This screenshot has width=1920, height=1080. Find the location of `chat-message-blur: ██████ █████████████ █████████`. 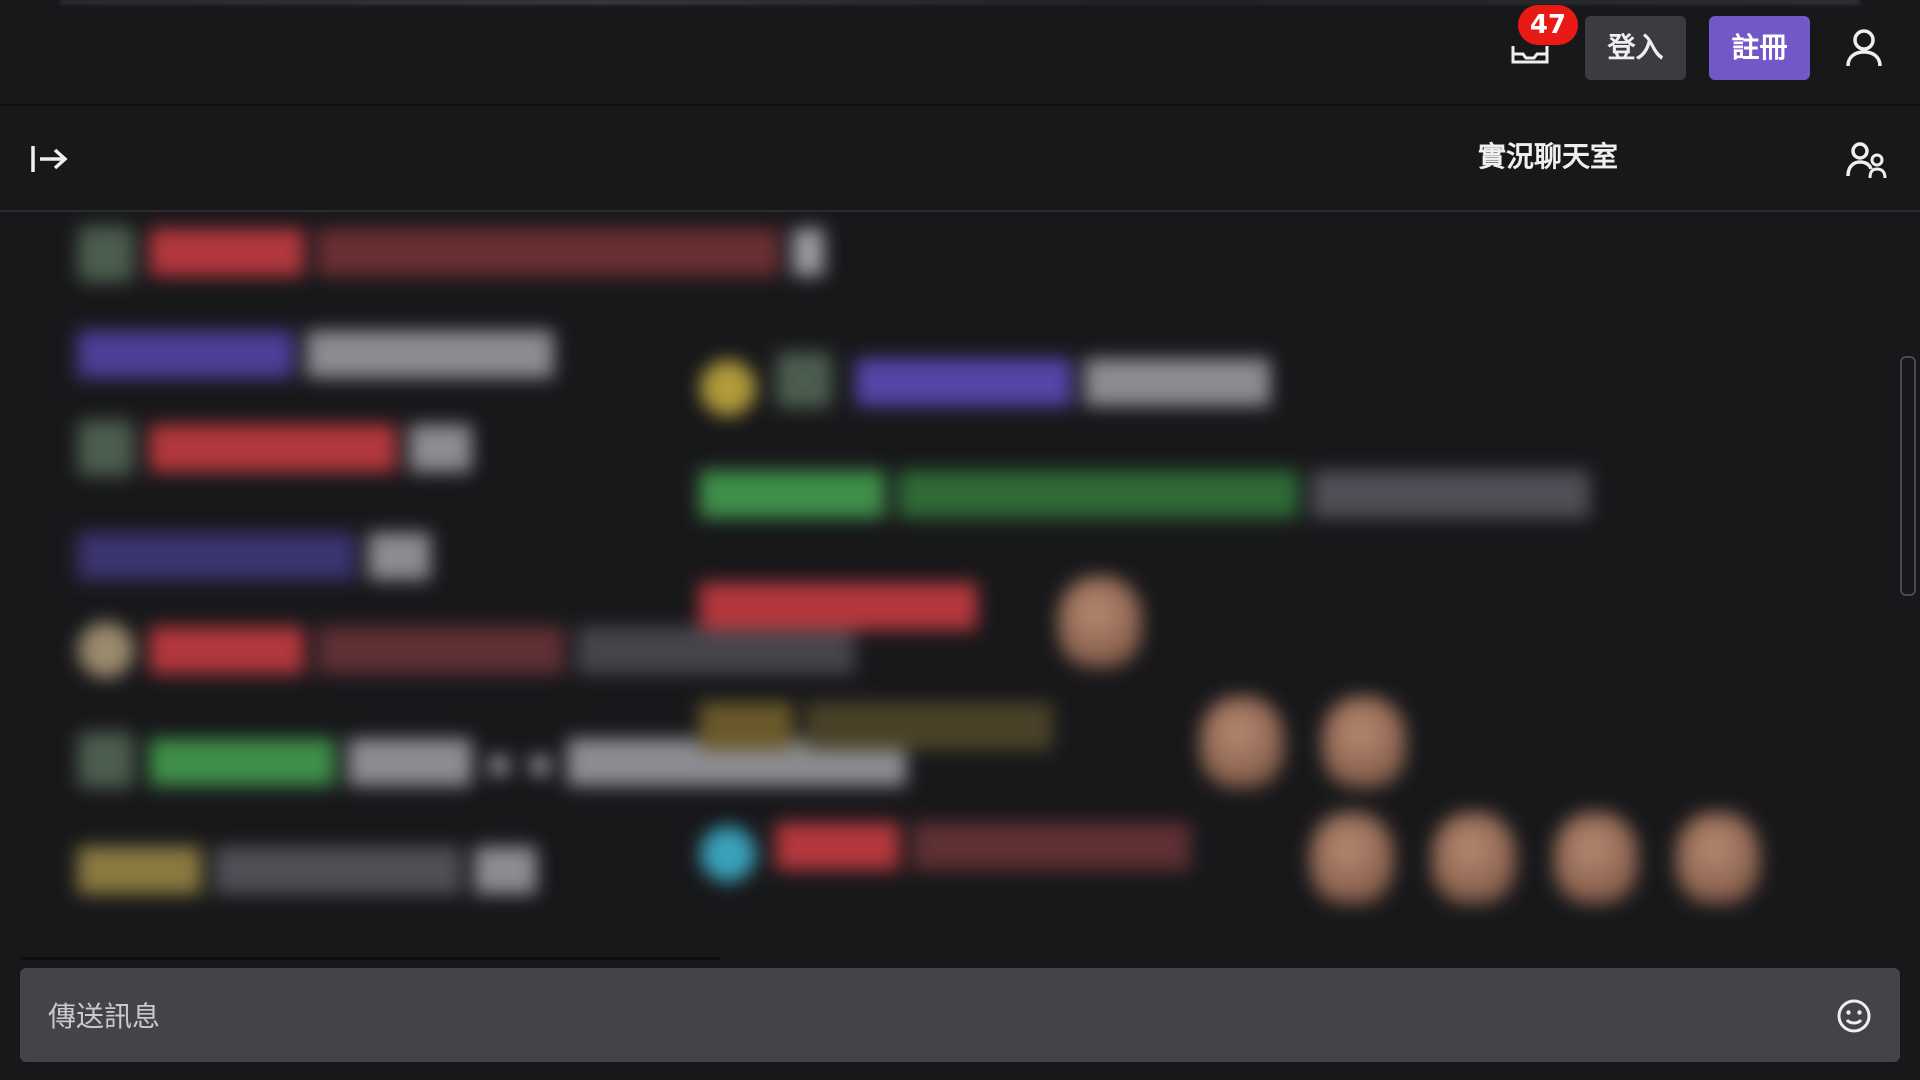

chat-message-blur: ██████ █████████████ █████████ is located at coordinates (1145, 495).